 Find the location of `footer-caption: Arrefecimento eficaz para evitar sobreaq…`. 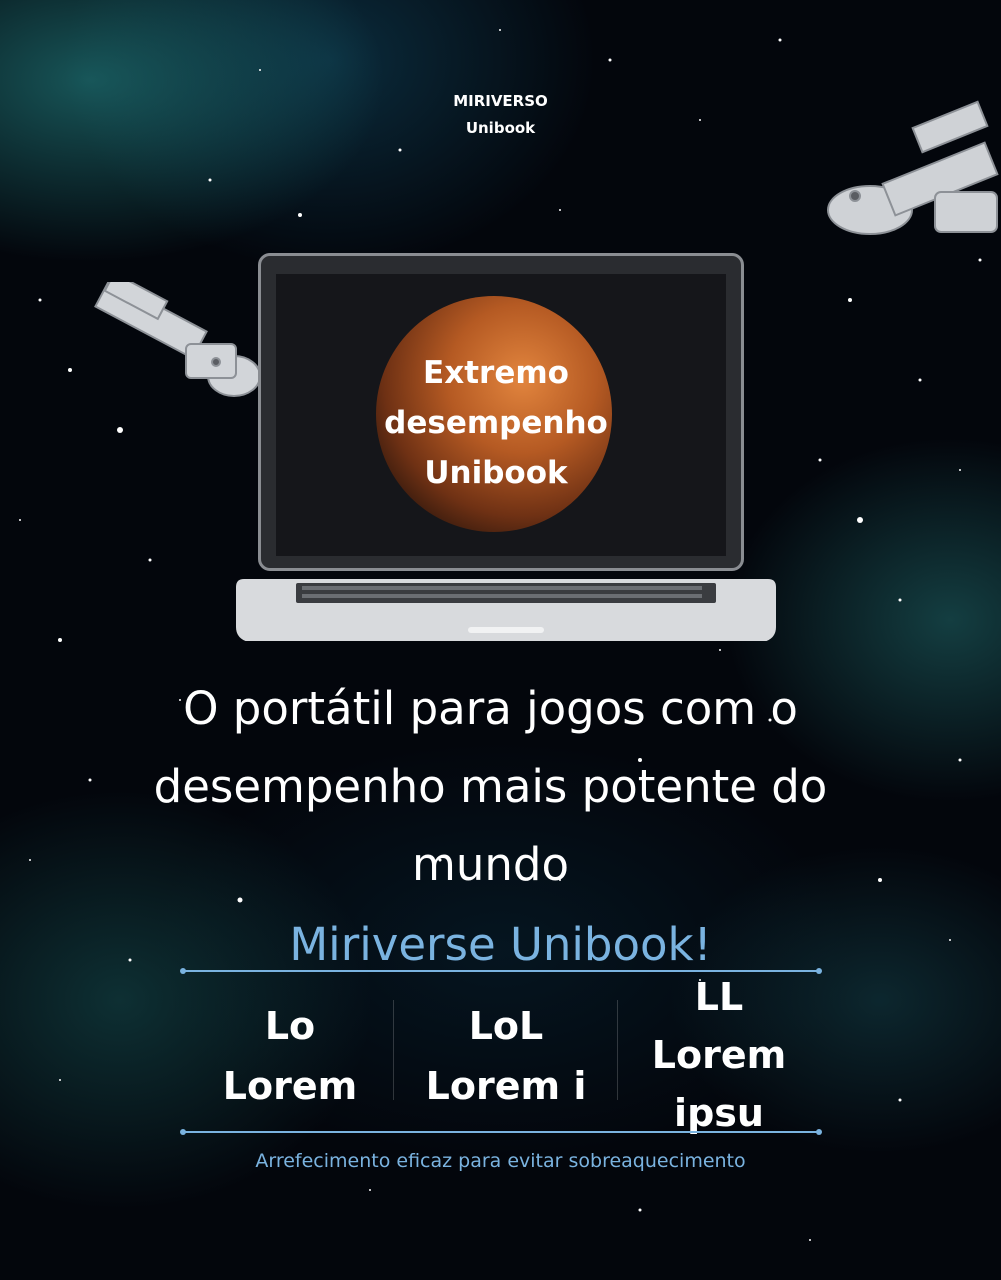

footer-caption: Arrefecimento eficaz para evitar sobreaq… is located at coordinates (500, 1161).